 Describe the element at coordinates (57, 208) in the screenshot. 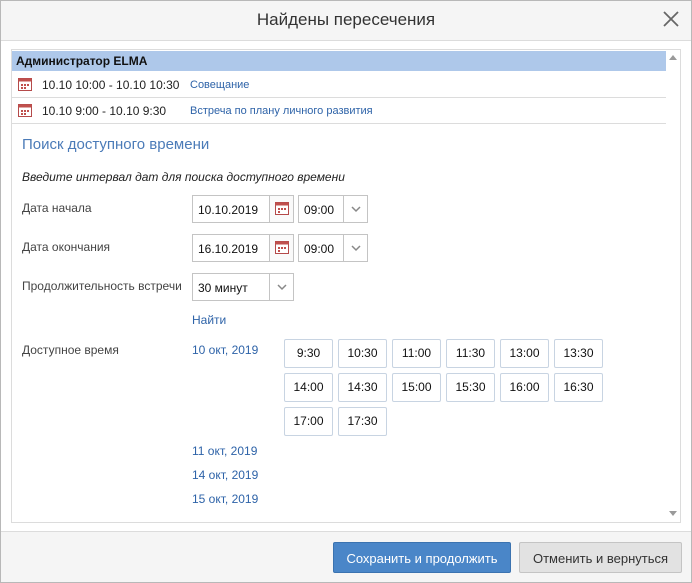

I see `start-date-label: Дата начала` at that location.